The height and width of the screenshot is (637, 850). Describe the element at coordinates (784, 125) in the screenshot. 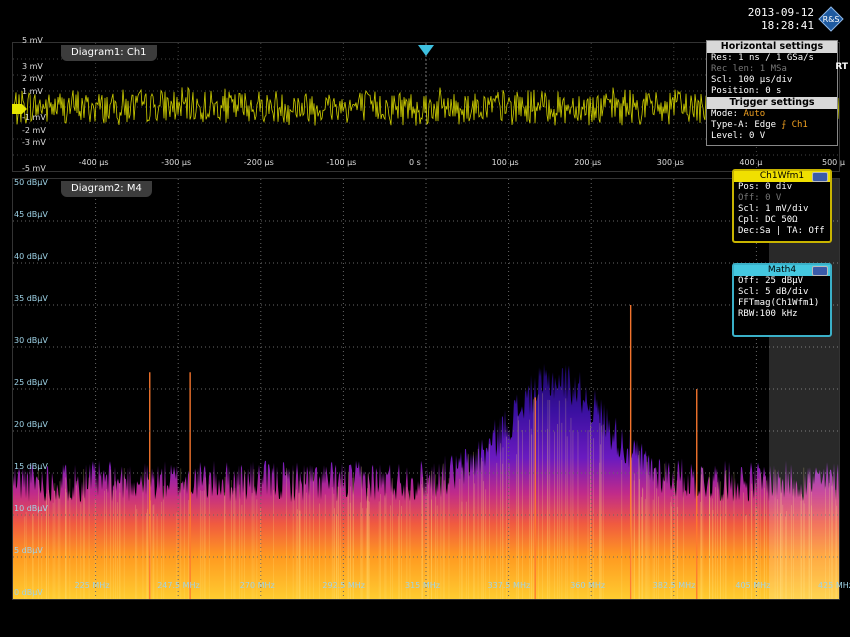

I see `rising-edge-icon: ⨍` at that location.